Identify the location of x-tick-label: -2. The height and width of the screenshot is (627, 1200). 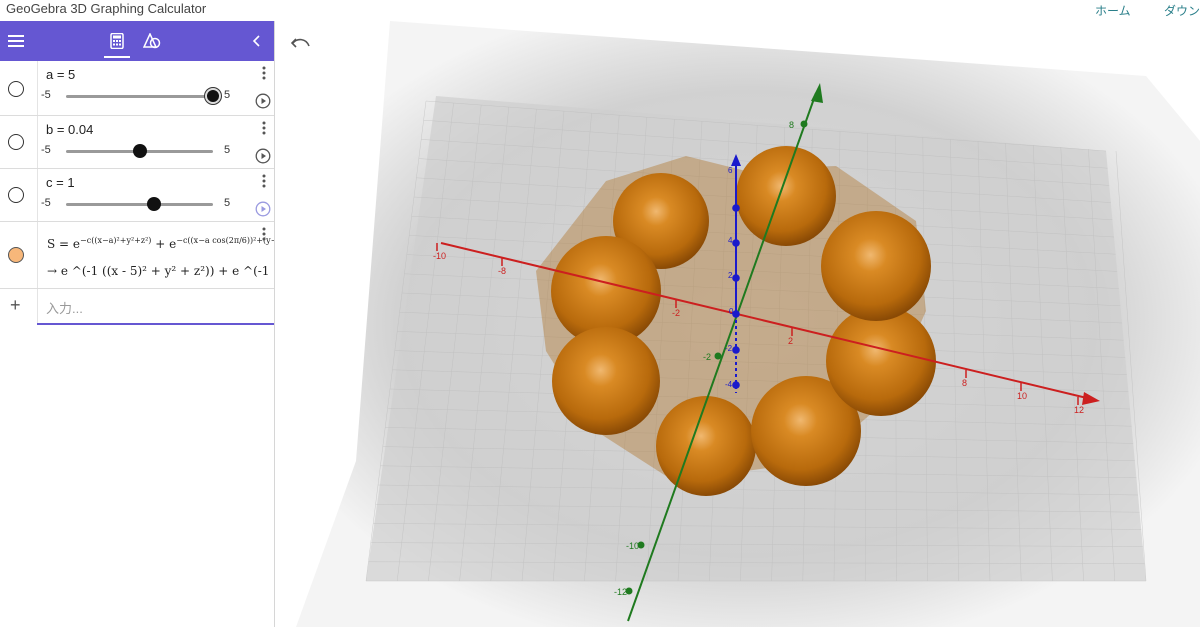
(676, 313).